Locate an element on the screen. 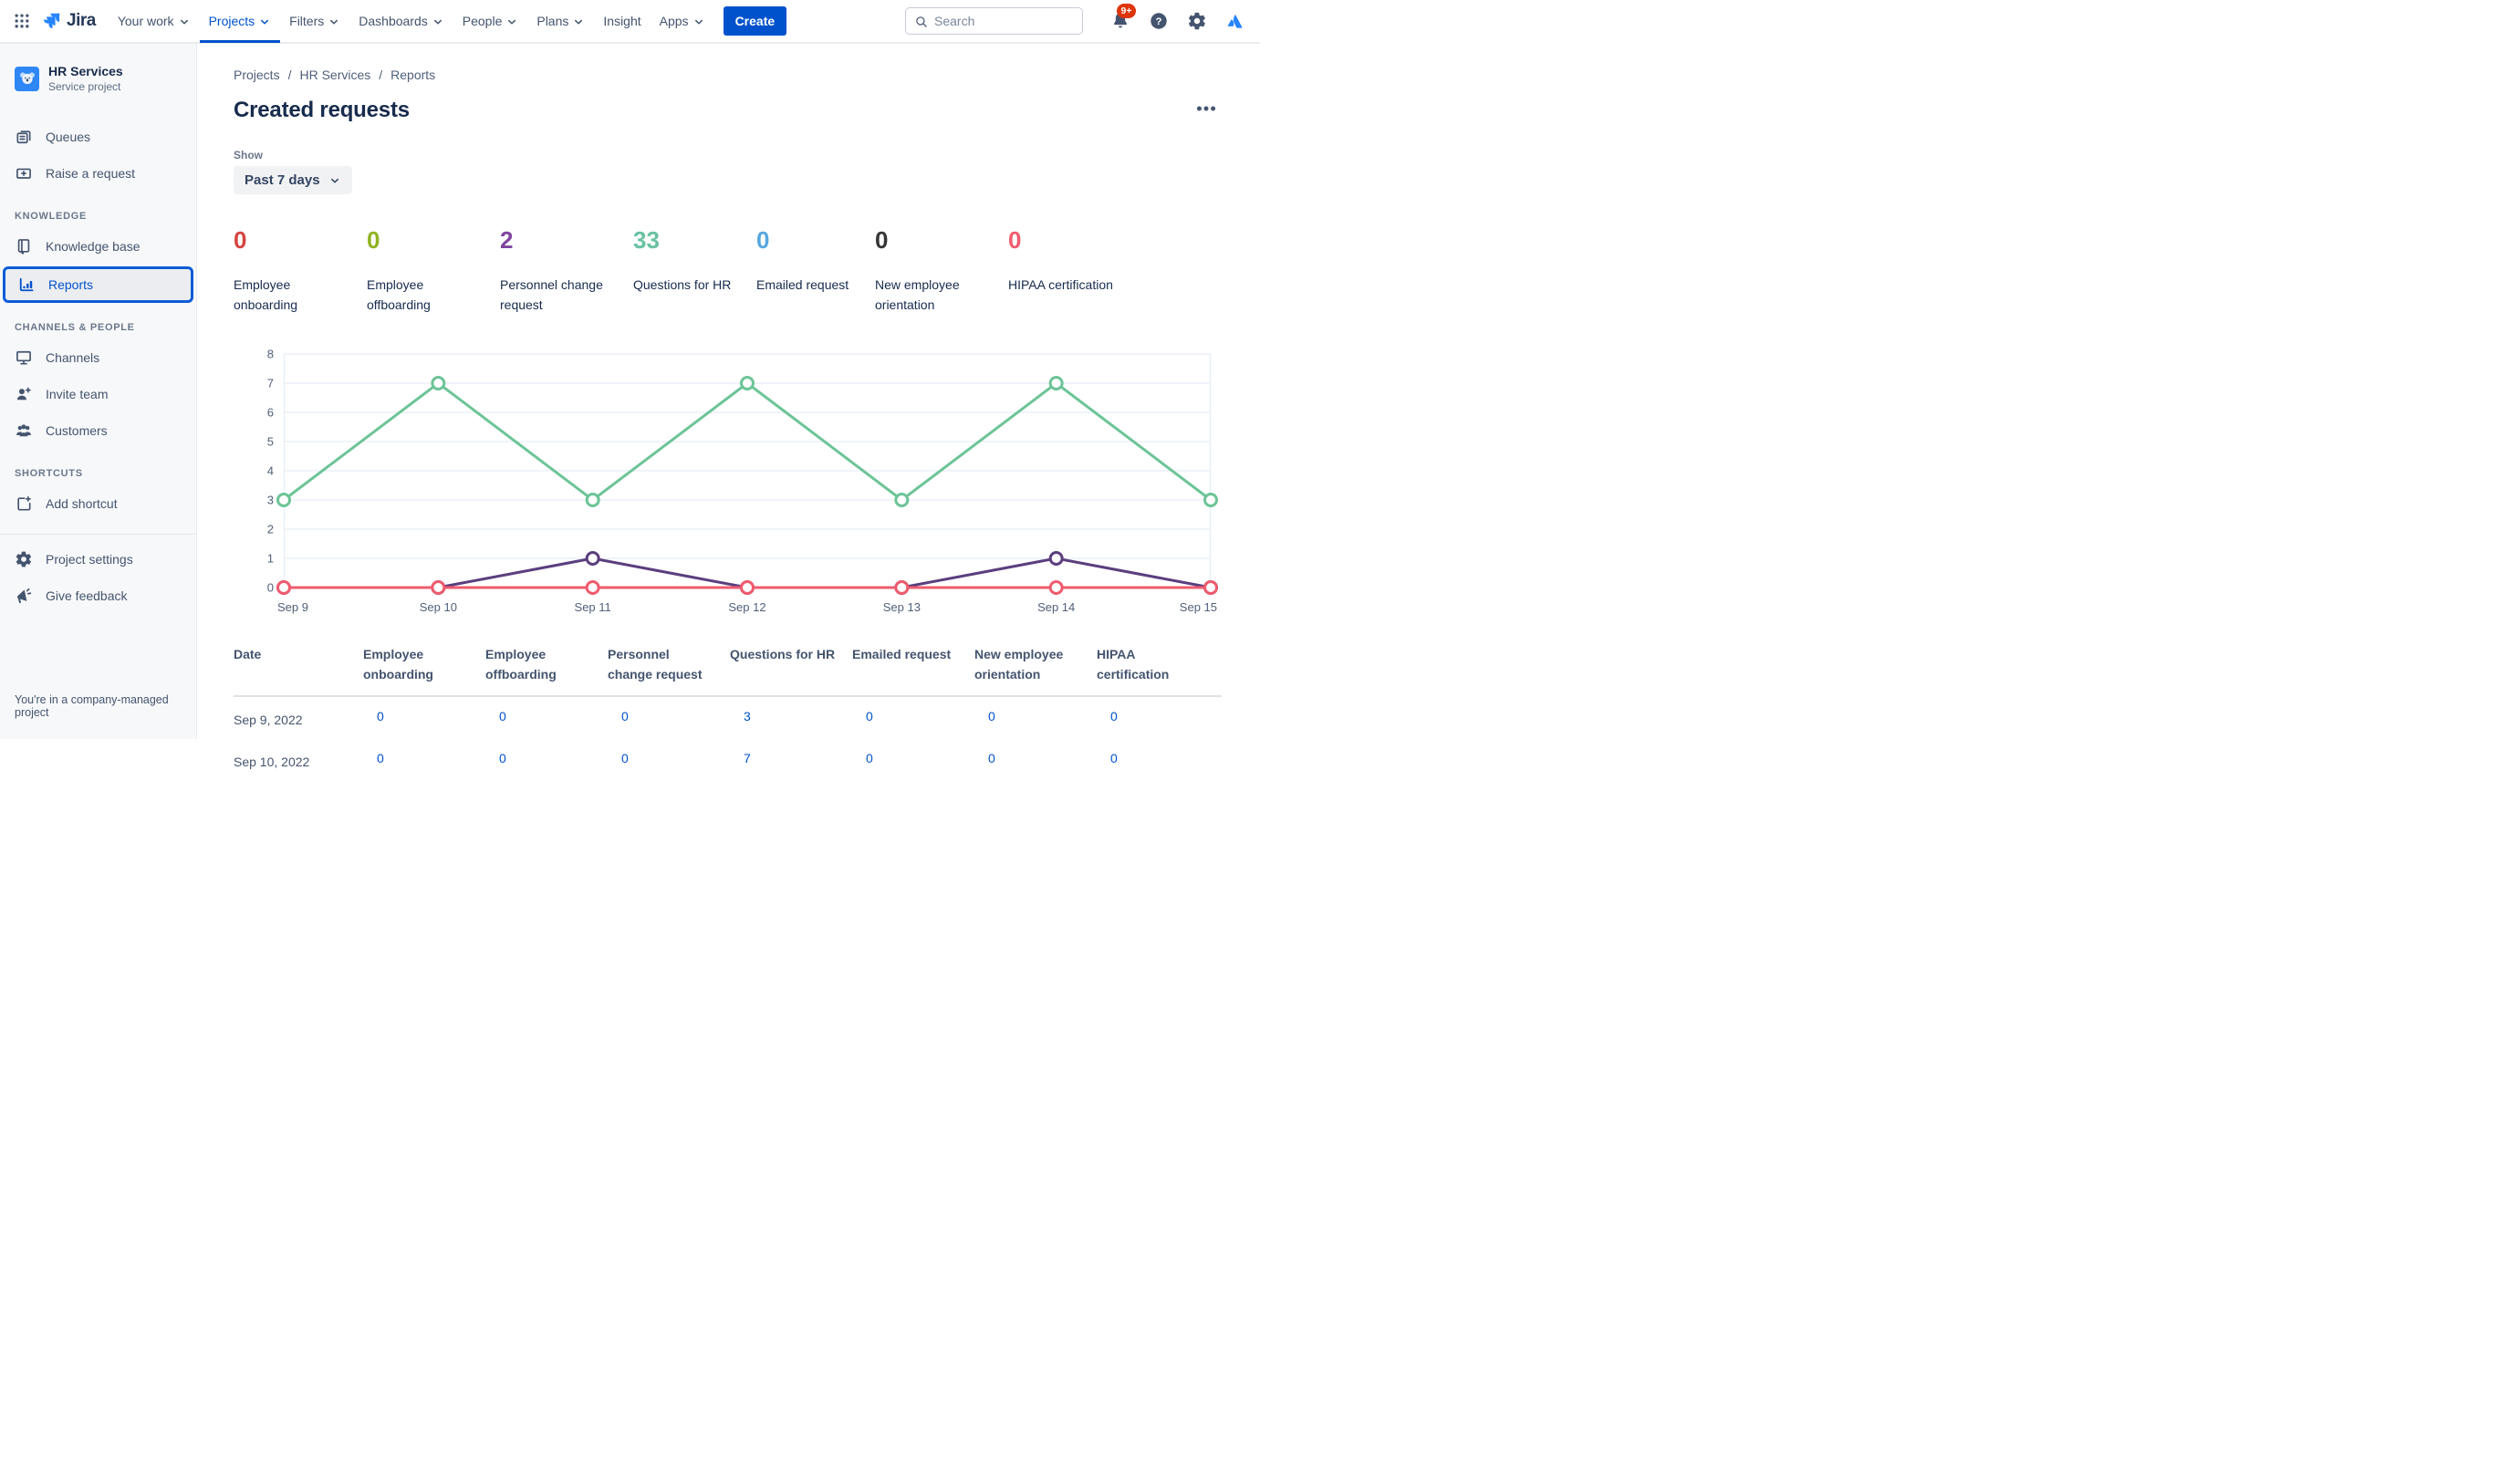 This screenshot has width=2520, height=1478. breadcrumb-hr-services: HR Services is located at coordinates (334, 75).